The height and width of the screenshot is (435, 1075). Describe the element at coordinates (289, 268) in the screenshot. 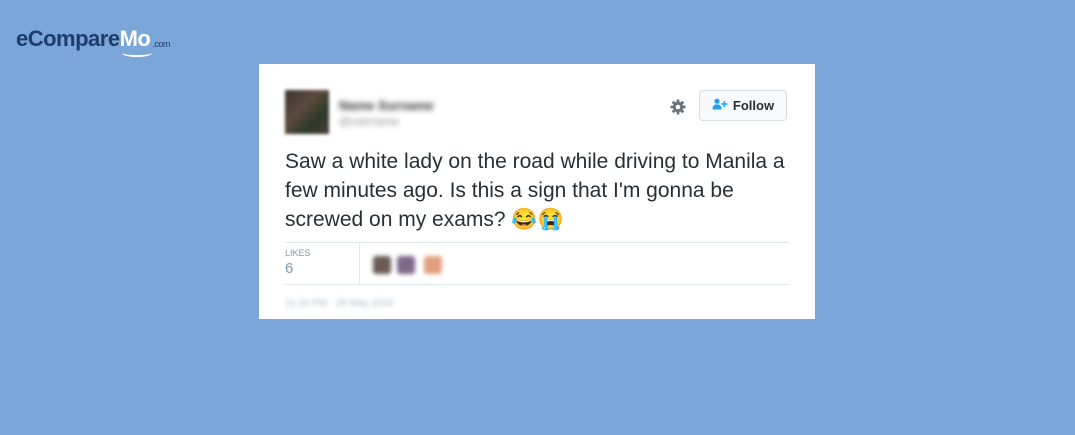

I see `likes-count: 6` at that location.